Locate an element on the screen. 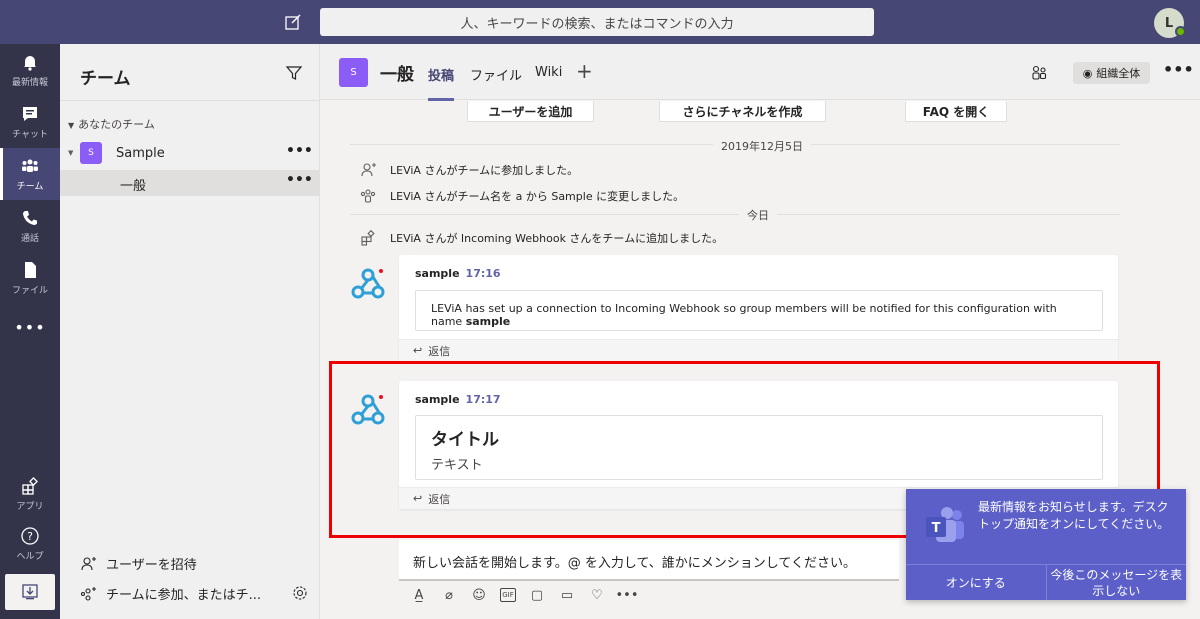  search-input: 人、キーワードの検索、またはコマンドの入力 is located at coordinates (597, 22).